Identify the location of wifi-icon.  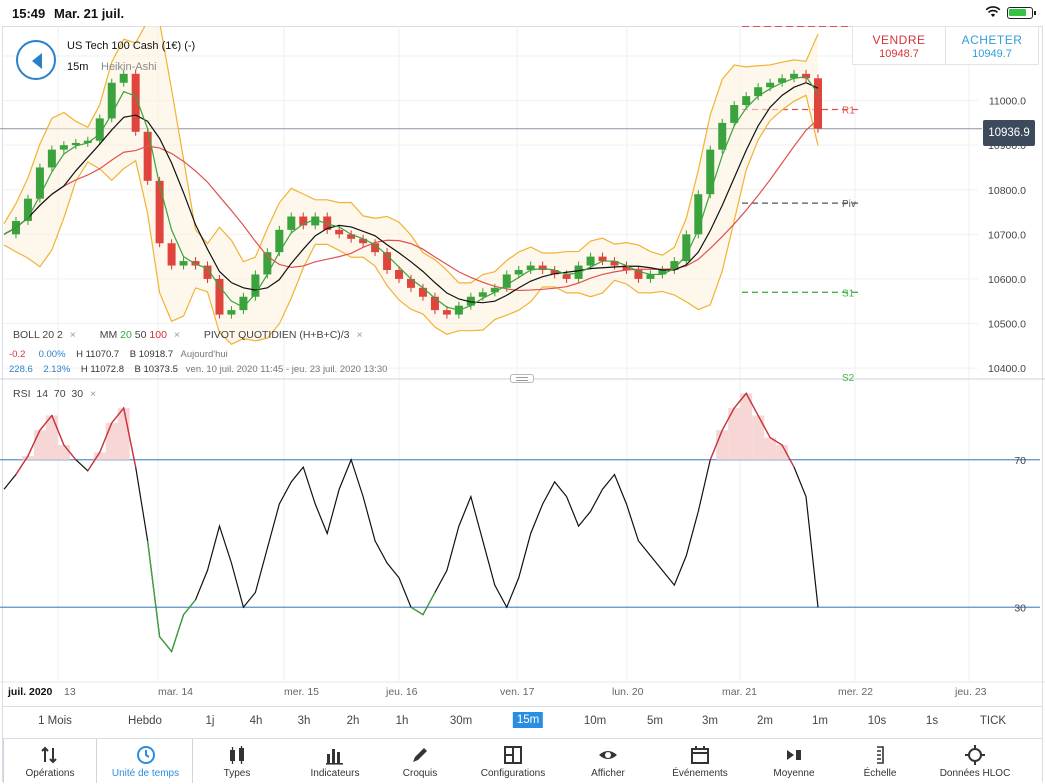
(993, 11).